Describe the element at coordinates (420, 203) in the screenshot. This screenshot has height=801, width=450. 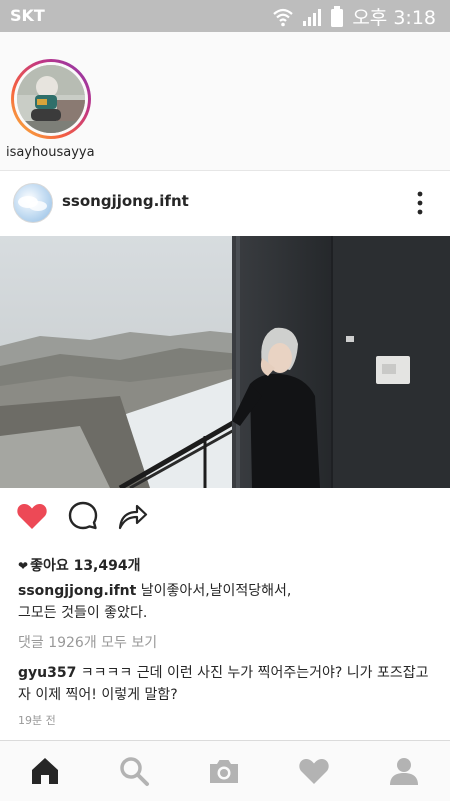
I see `more-options-icon` at that location.